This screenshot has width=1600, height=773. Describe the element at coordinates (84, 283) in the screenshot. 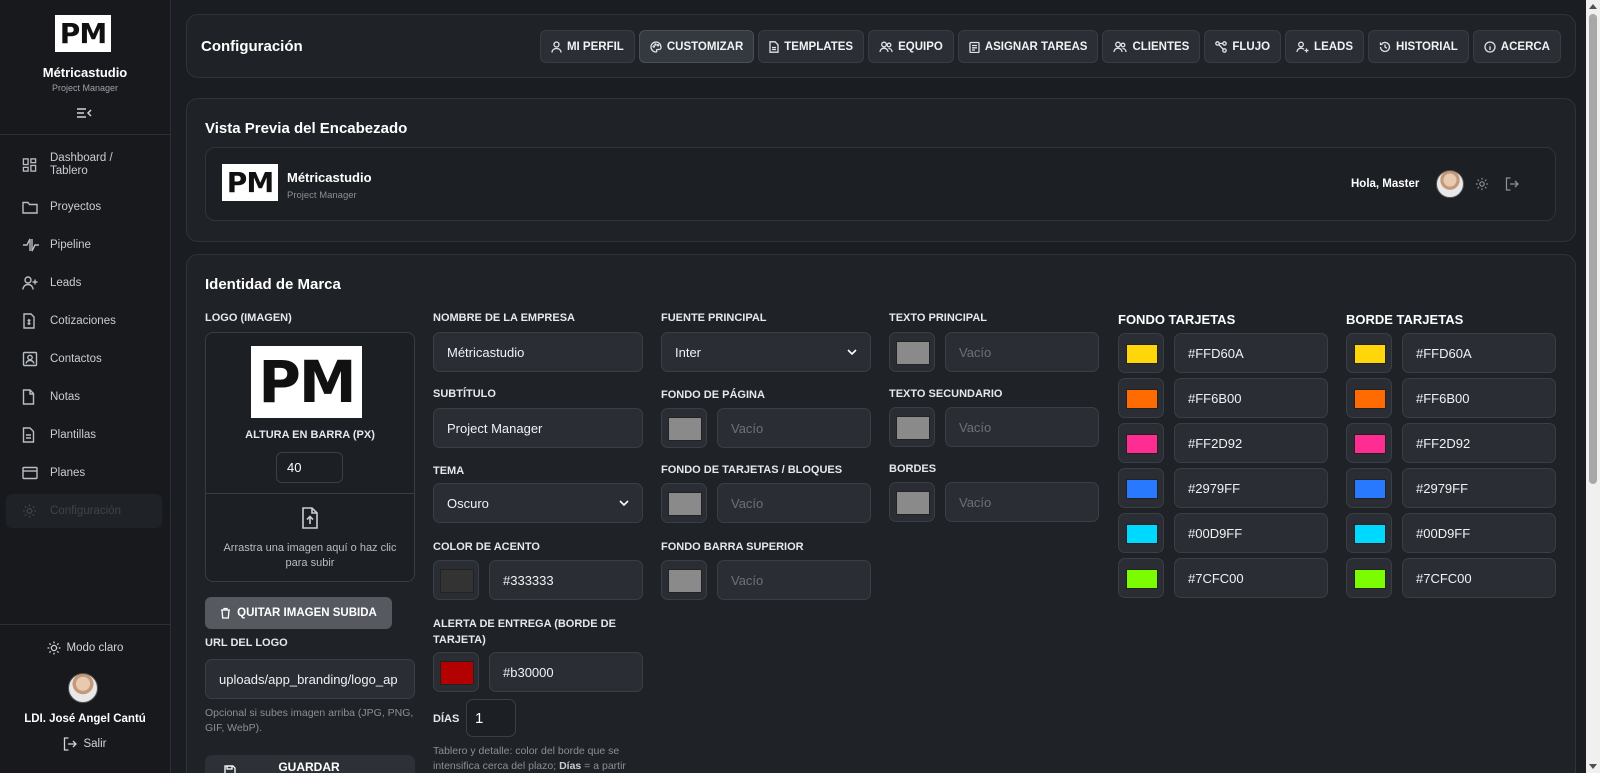

I see `sidebar-item-leads: Leads` at that location.